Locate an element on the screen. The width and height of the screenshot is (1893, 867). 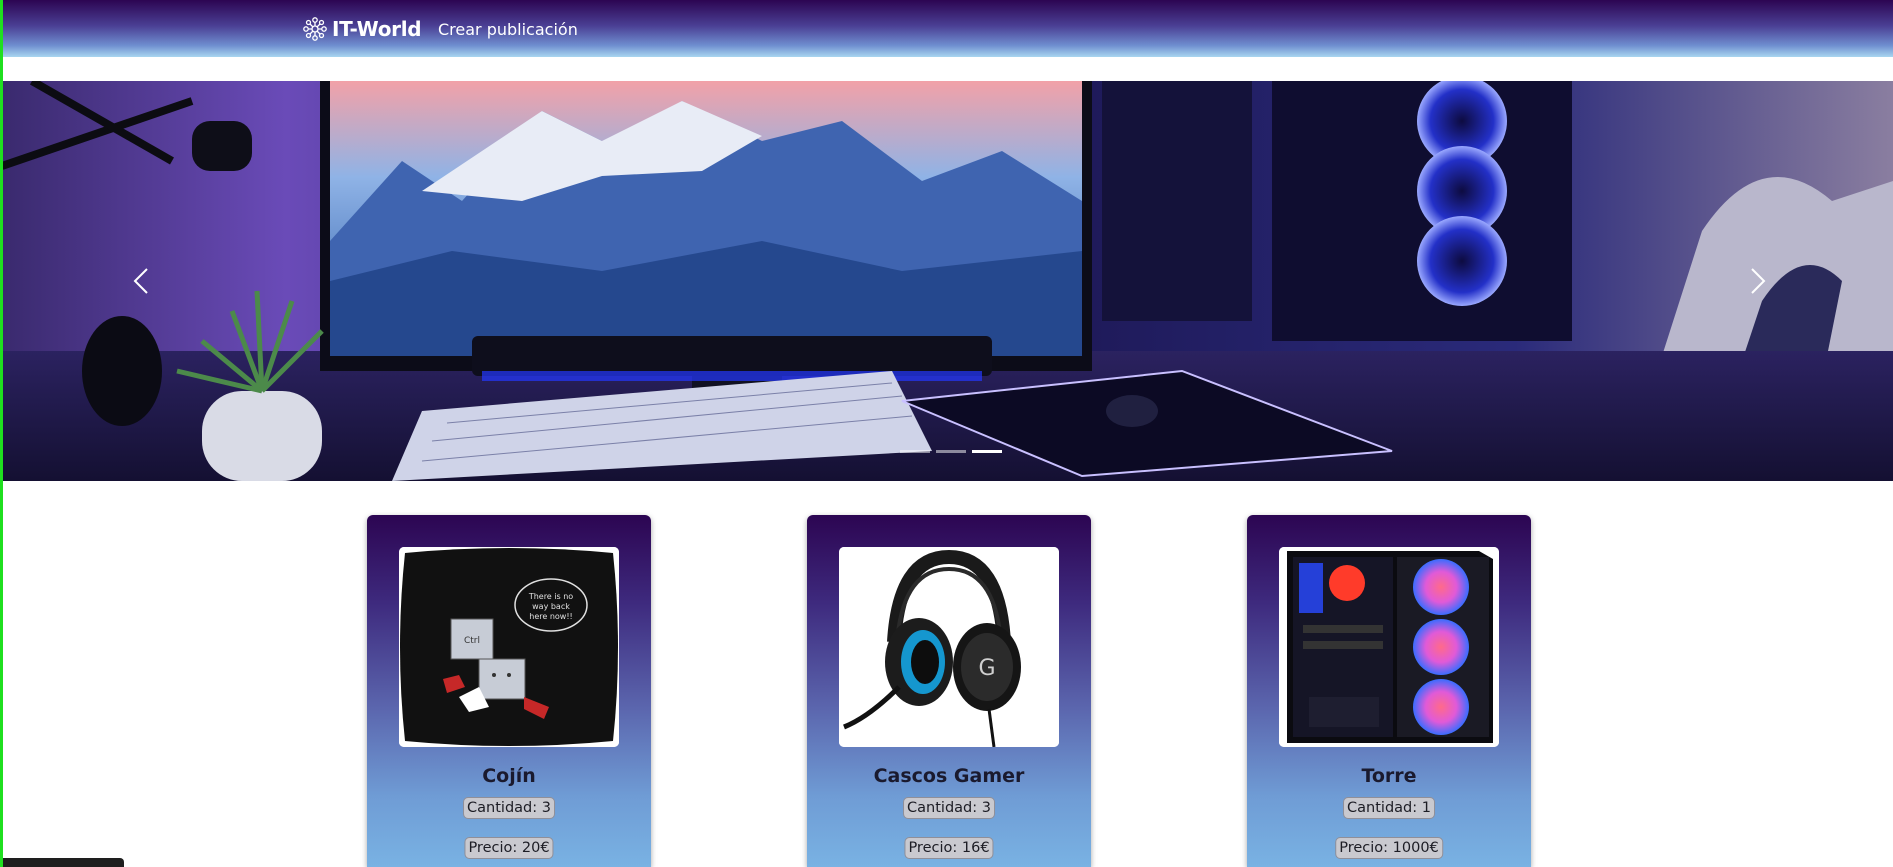
carousel-prev-button is located at coordinates (142, 281).